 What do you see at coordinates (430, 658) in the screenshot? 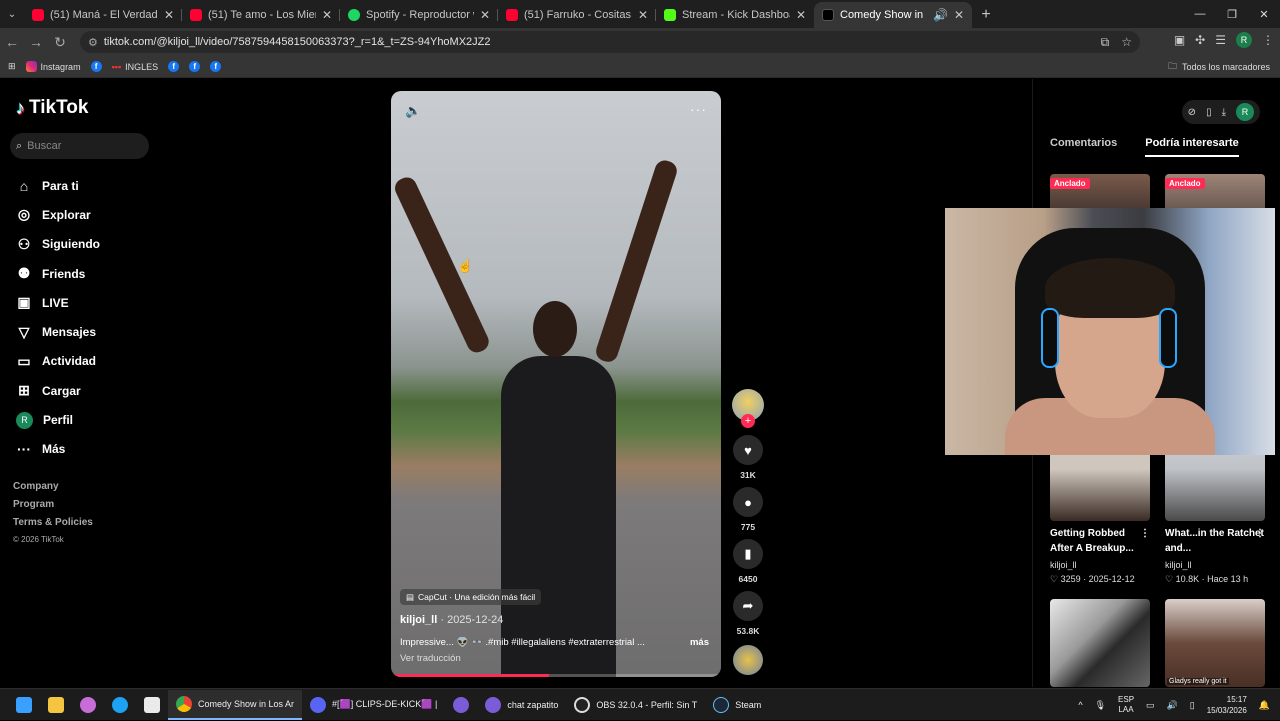
I see `translate-link: Ver traducción` at bounding box center [430, 658].